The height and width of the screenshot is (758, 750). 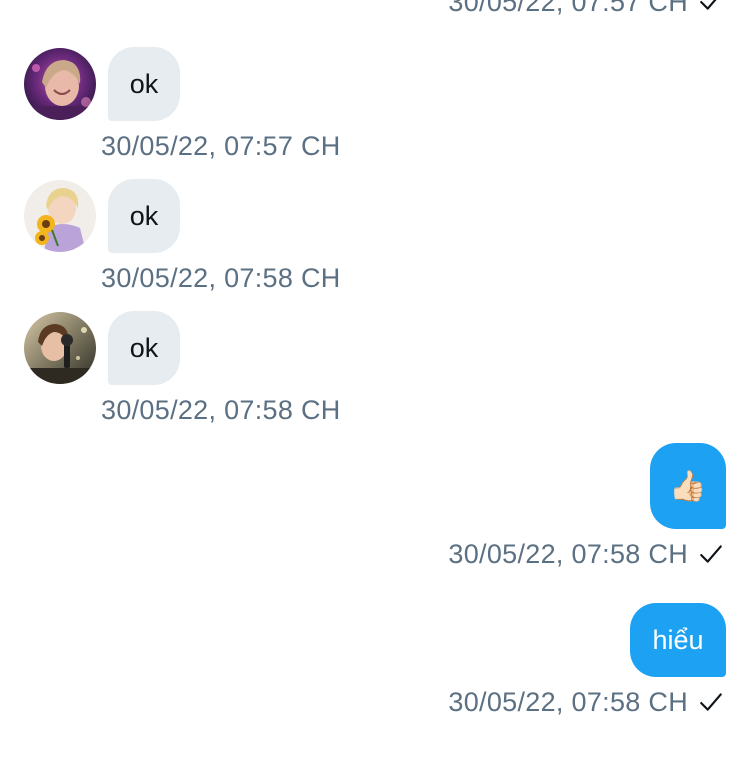 What do you see at coordinates (678, 640) in the screenshot?
I see `message-bubble: hiểu` at bounding box center [678, 640].